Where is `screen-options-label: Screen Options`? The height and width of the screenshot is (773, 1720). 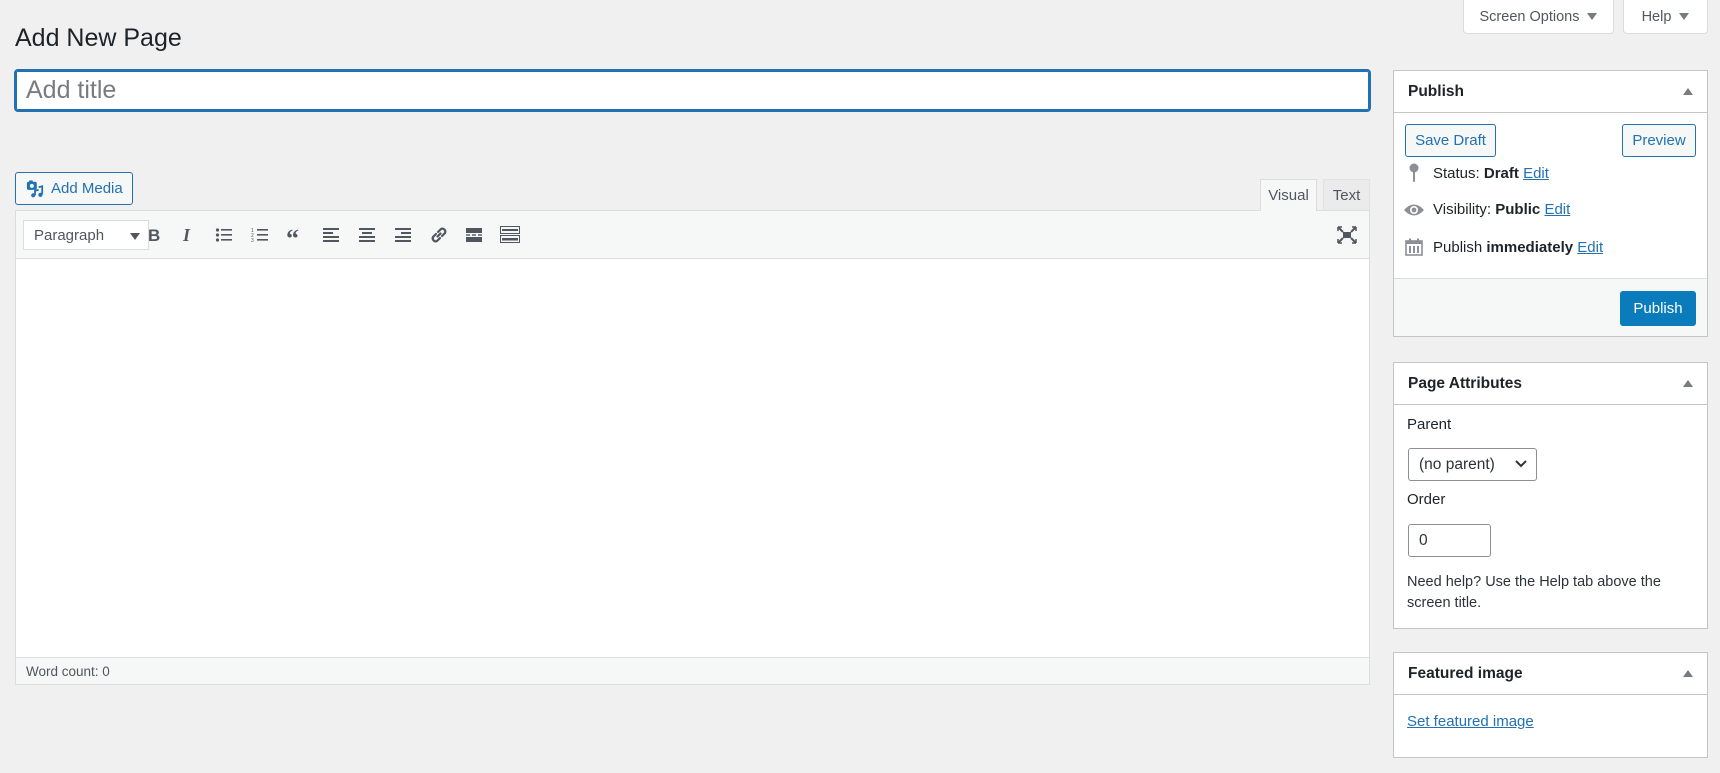
screen-options-label: Screen Options is located at coordinates (1529, 16).